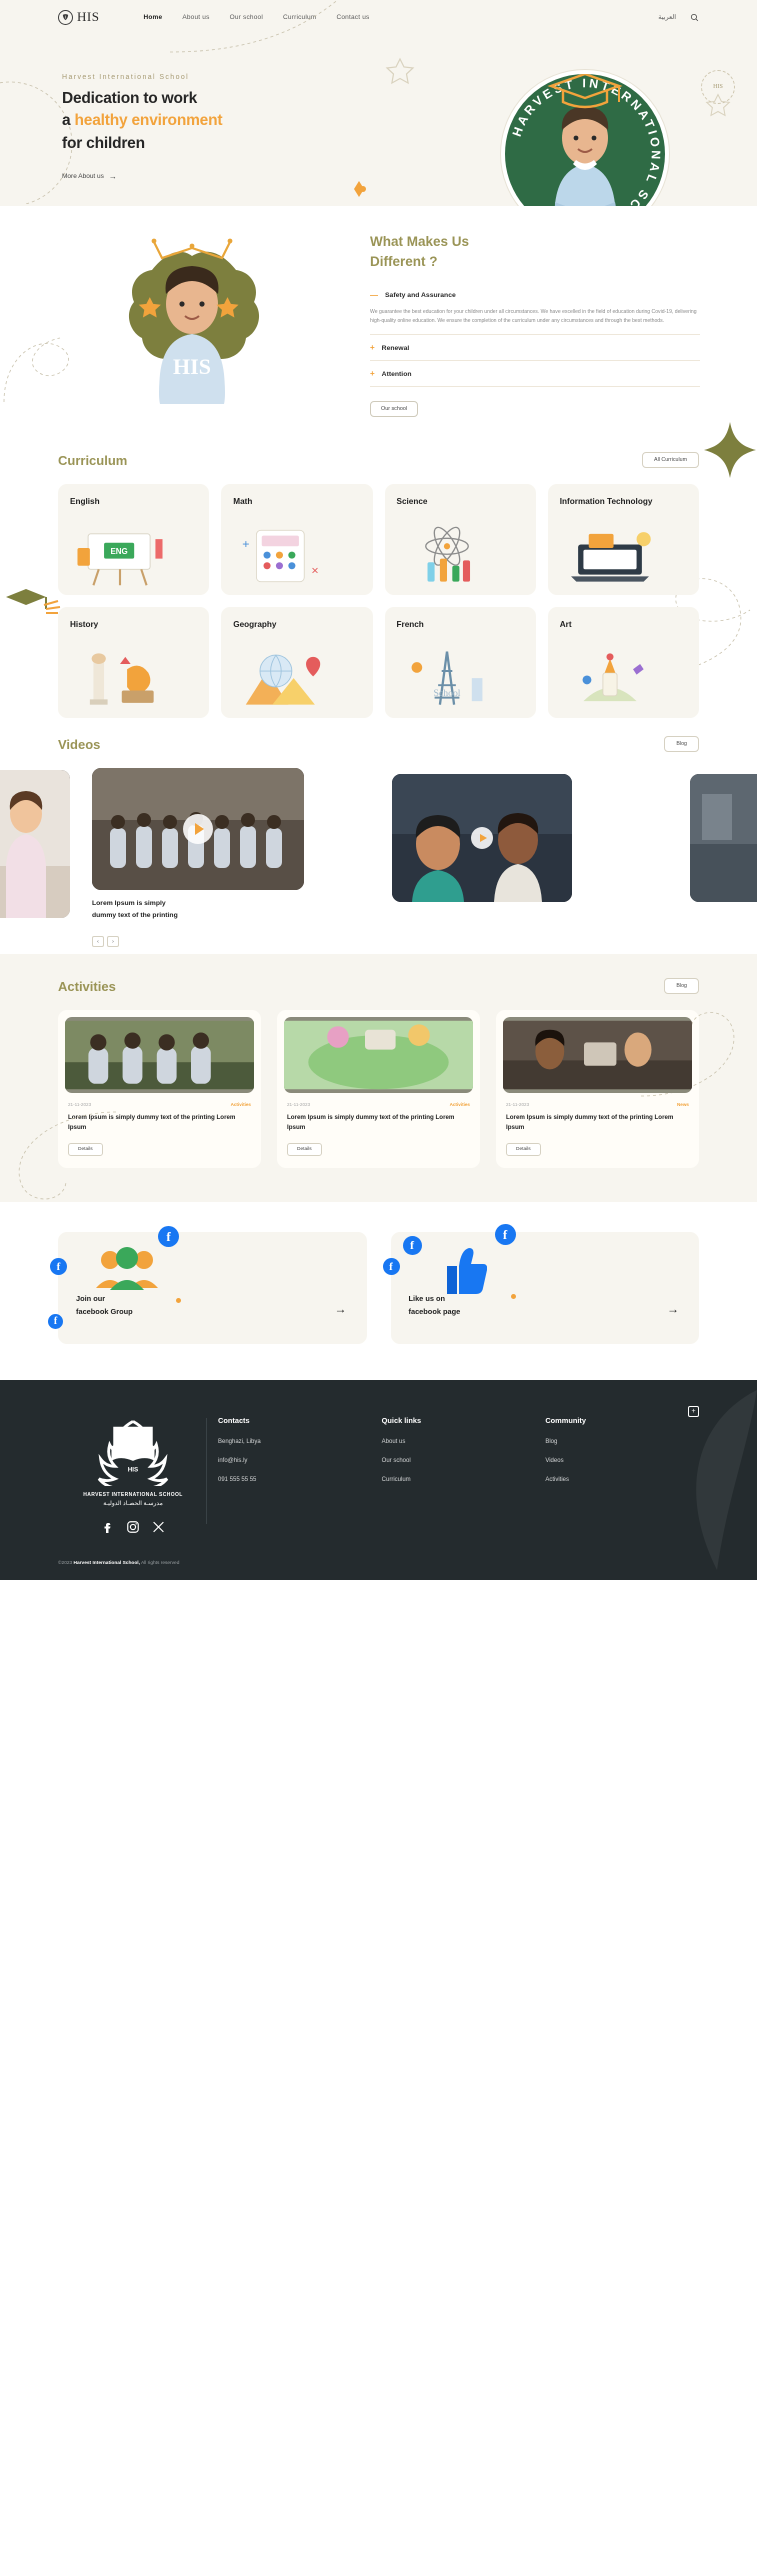 This screenshot has height=2560, width=757. What do you see at coordinates (378, 744) in the screenshot?
I see `videos-header: Videos Blog` at bounding box center [378, 744].